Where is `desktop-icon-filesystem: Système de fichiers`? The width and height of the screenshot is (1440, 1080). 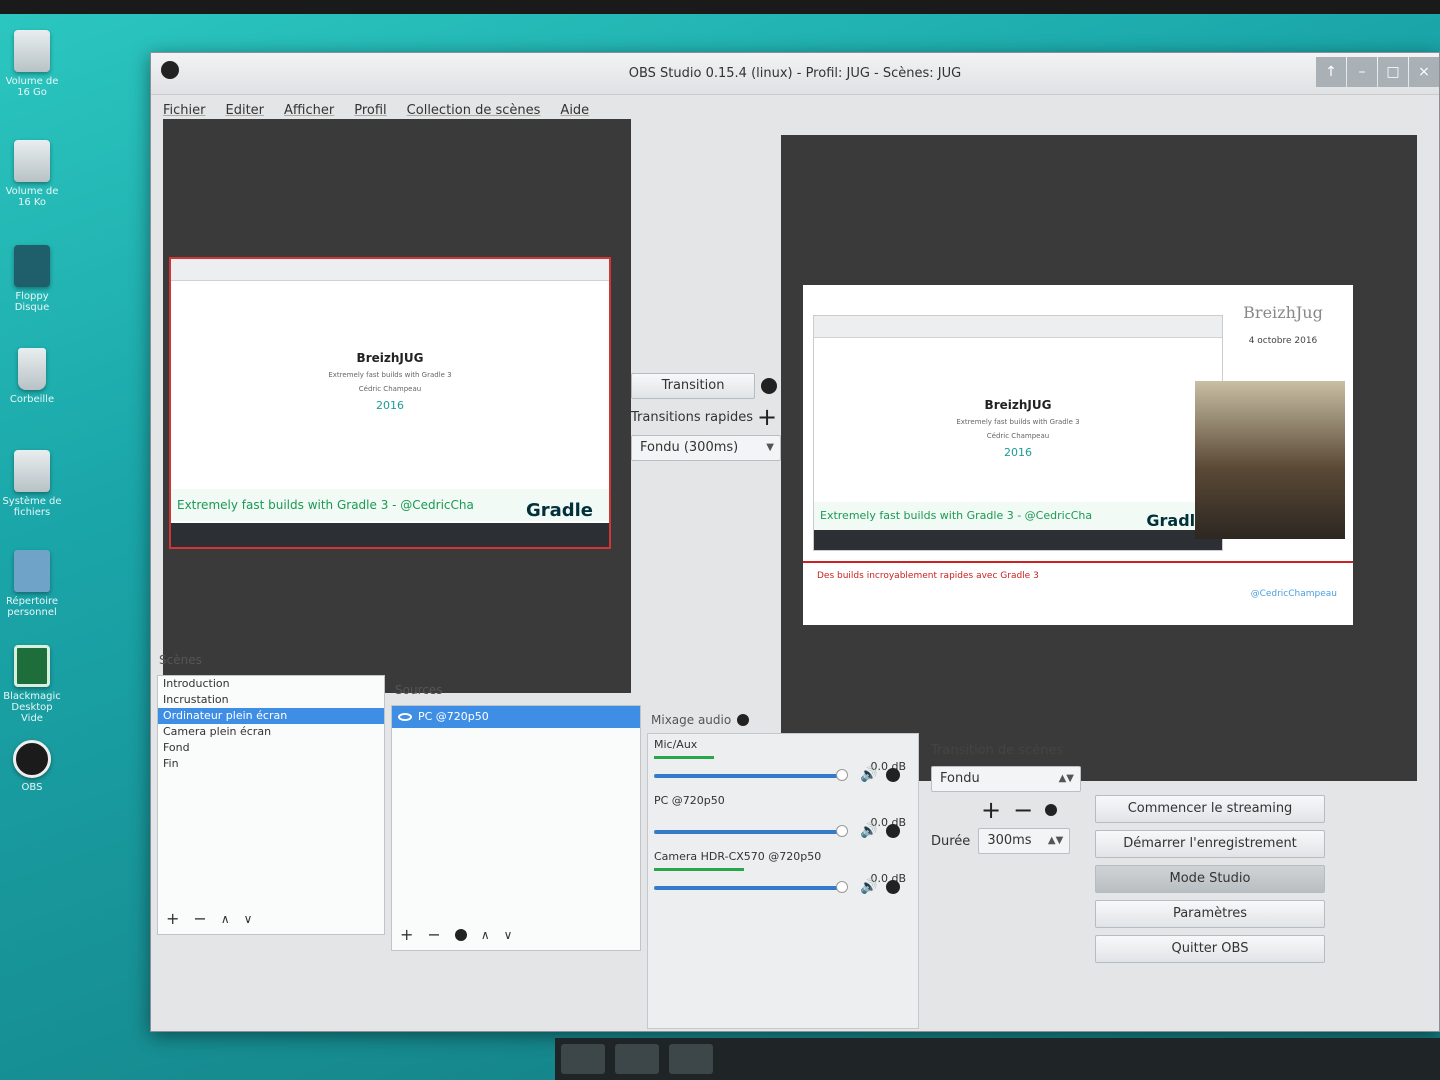 desktop-icon-filesystem: Système de fichiers is located at coordinates (32, 484).